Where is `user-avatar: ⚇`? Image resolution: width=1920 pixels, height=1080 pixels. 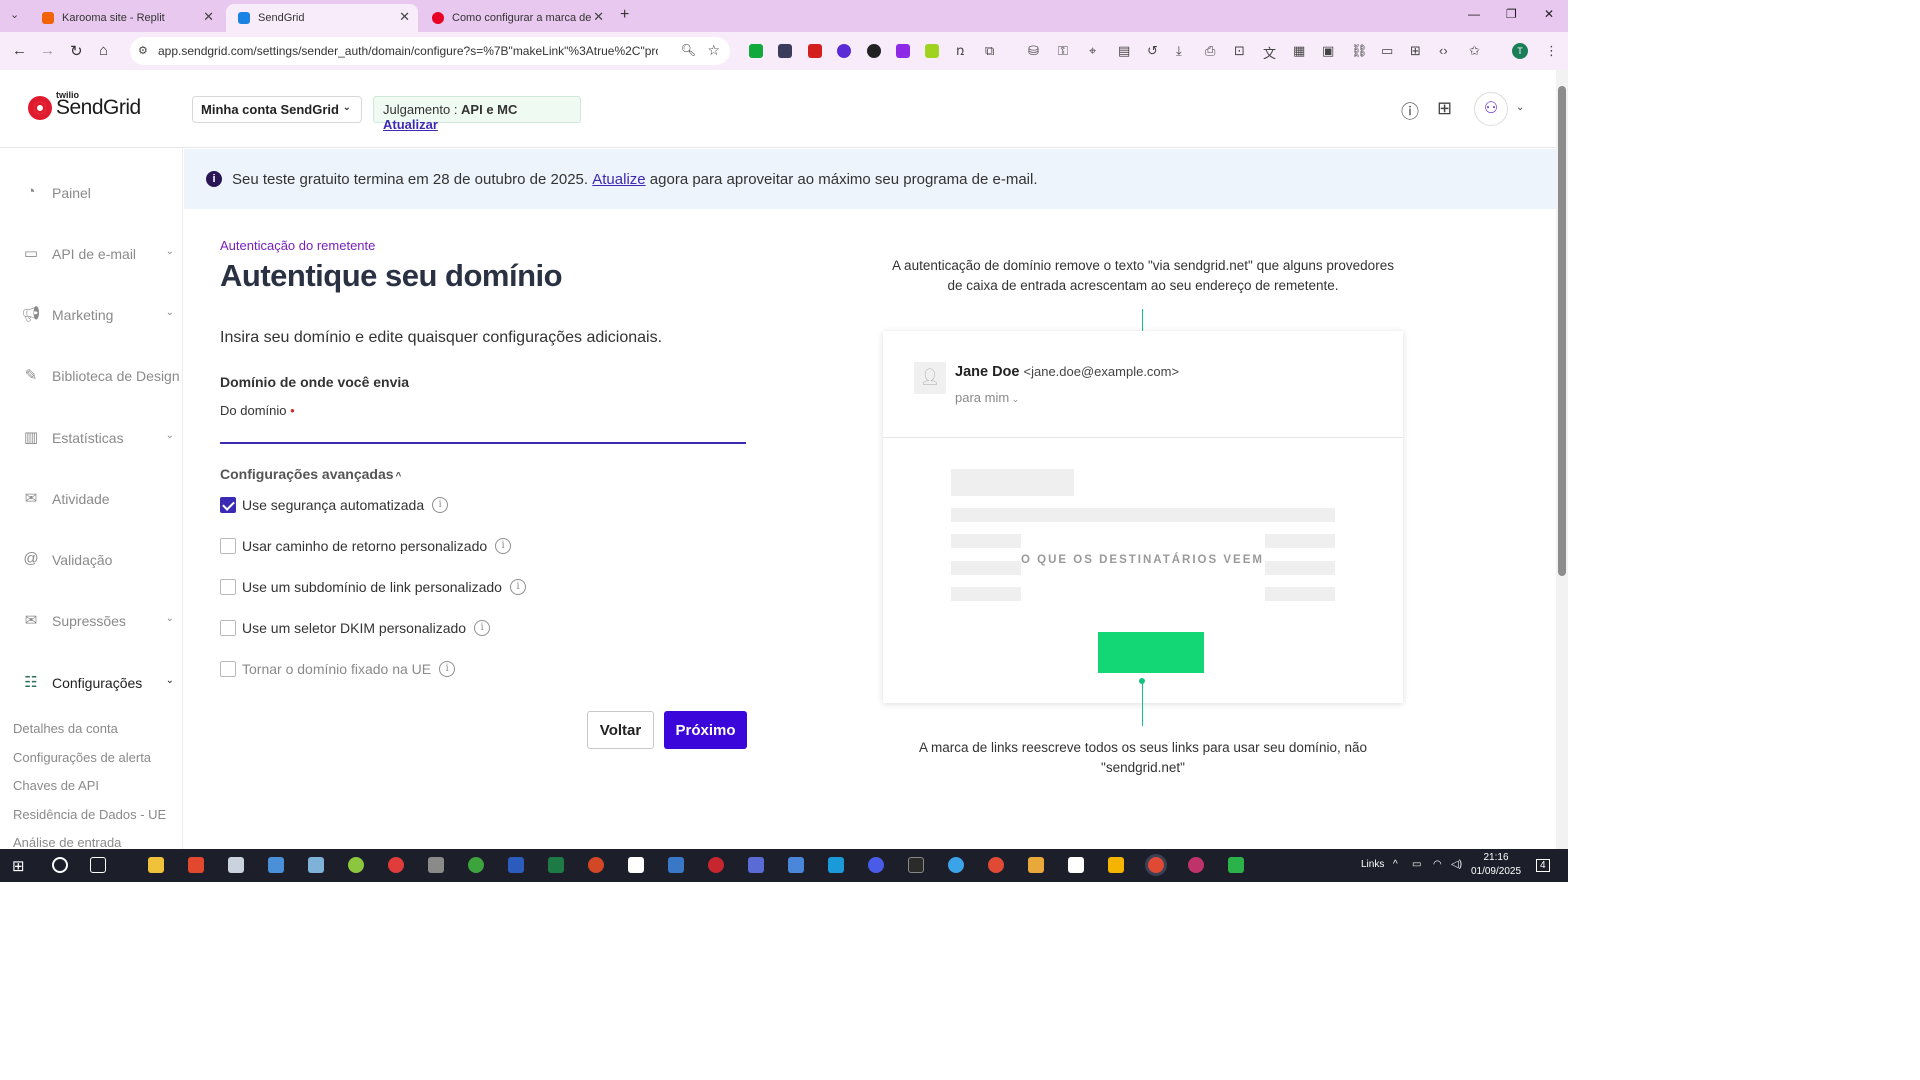
user-avatar: ⚇ is located at coordinates (1491, 109).